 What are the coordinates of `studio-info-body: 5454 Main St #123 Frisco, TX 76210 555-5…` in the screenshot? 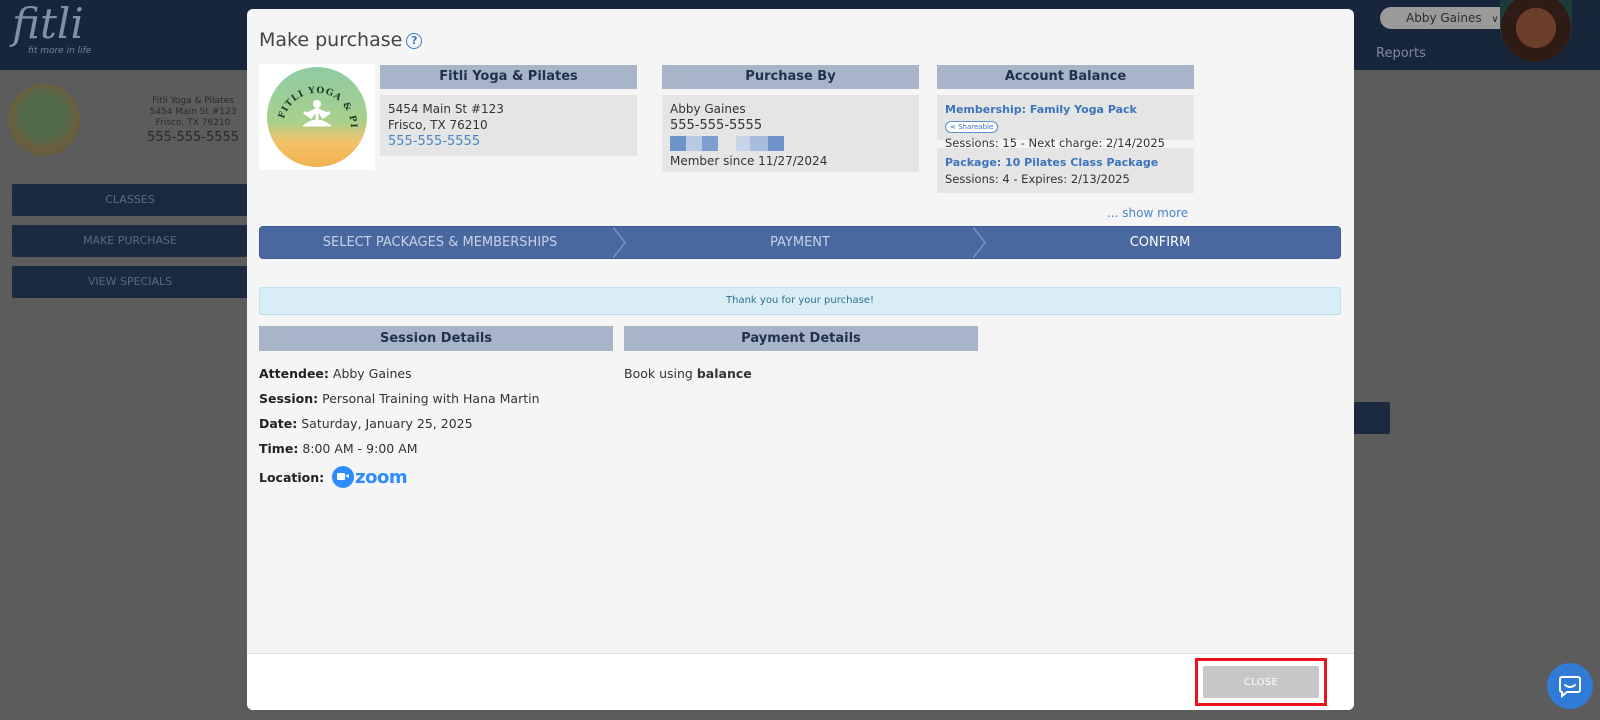 It's located at (508, 125).